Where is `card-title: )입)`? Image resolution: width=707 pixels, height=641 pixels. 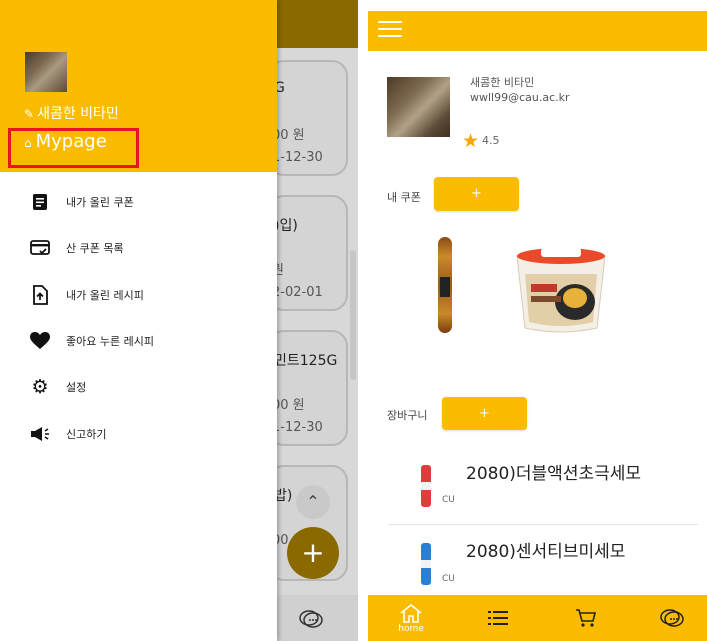 card-title: )입) is located at coordinates (286, 226).